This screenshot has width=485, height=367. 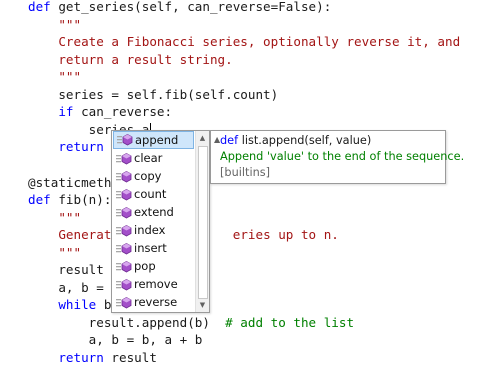 I want to click on code-line: return a result string., so click(x=130, y=60).